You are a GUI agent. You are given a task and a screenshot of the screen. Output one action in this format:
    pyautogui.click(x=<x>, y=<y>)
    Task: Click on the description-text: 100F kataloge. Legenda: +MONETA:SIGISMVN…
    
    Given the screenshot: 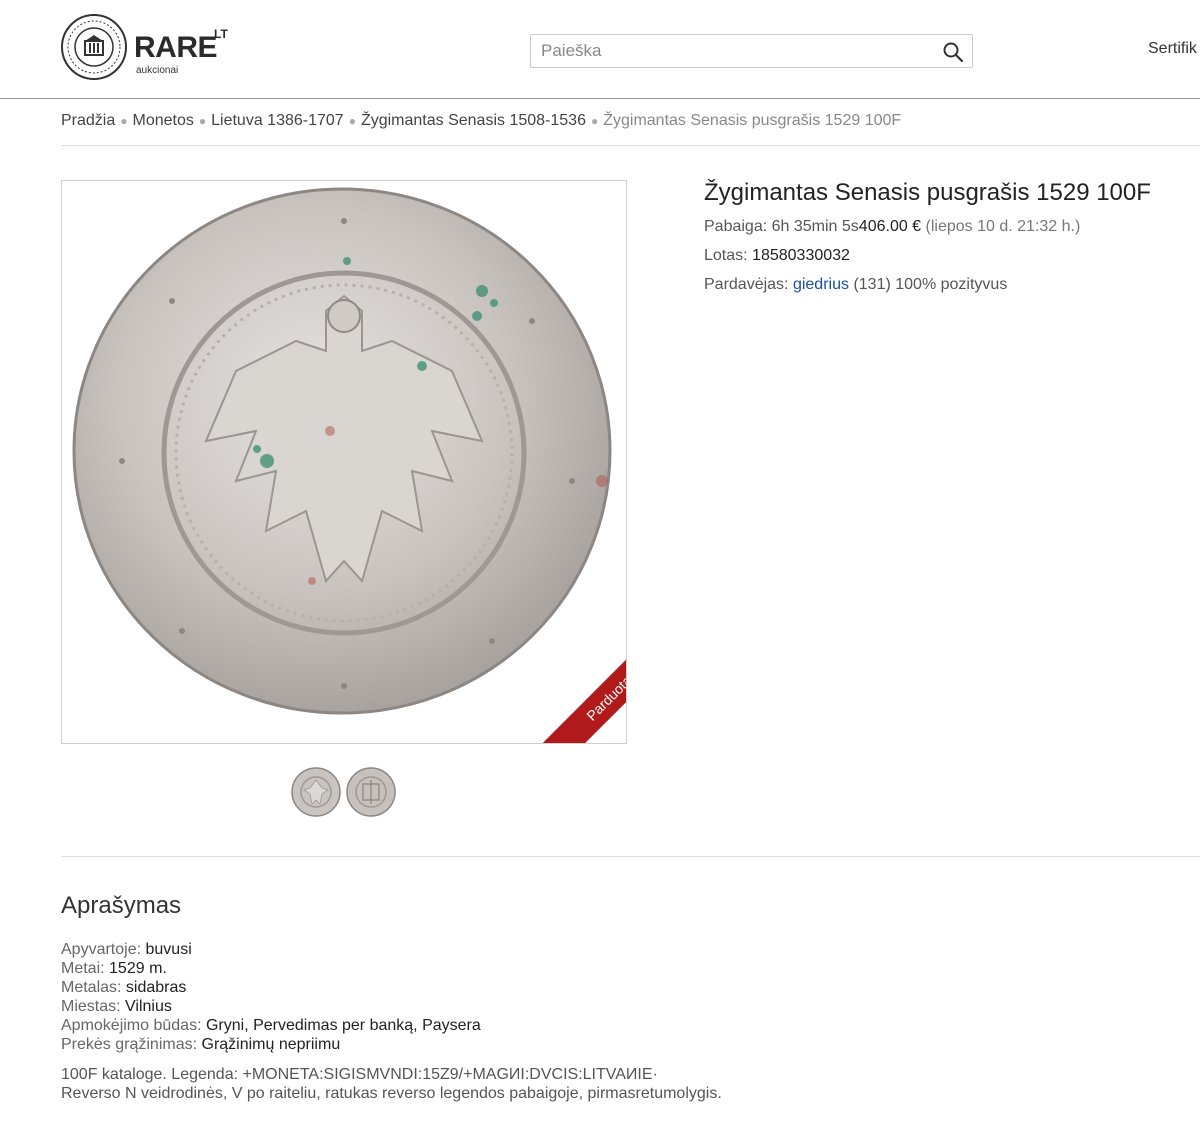 What is the action you would take?
    pyautogui.click(x=391, y=1084)
    